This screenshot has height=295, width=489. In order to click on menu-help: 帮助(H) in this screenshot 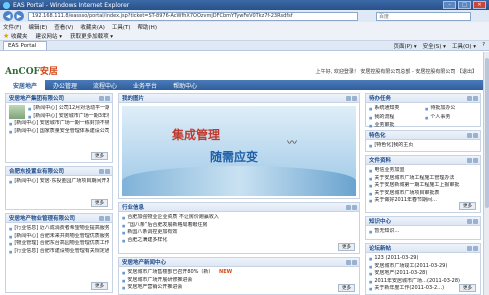, I will do `click(147, 27)`.